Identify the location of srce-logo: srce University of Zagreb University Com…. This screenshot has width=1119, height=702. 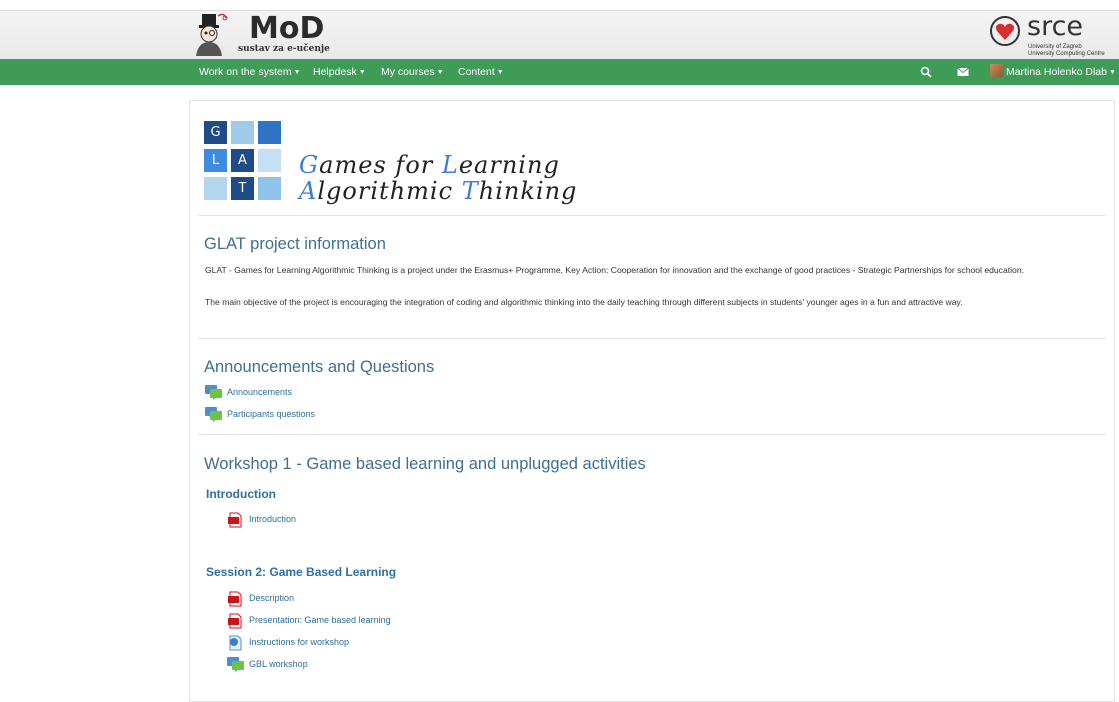
(1051, 35).